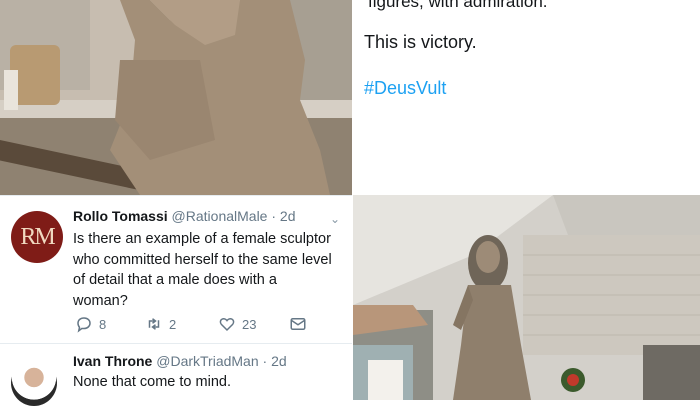 Image resolution: width=700 pixels, height=406 pixels. I want to click on retweet-button: 2, so click(160, 324).